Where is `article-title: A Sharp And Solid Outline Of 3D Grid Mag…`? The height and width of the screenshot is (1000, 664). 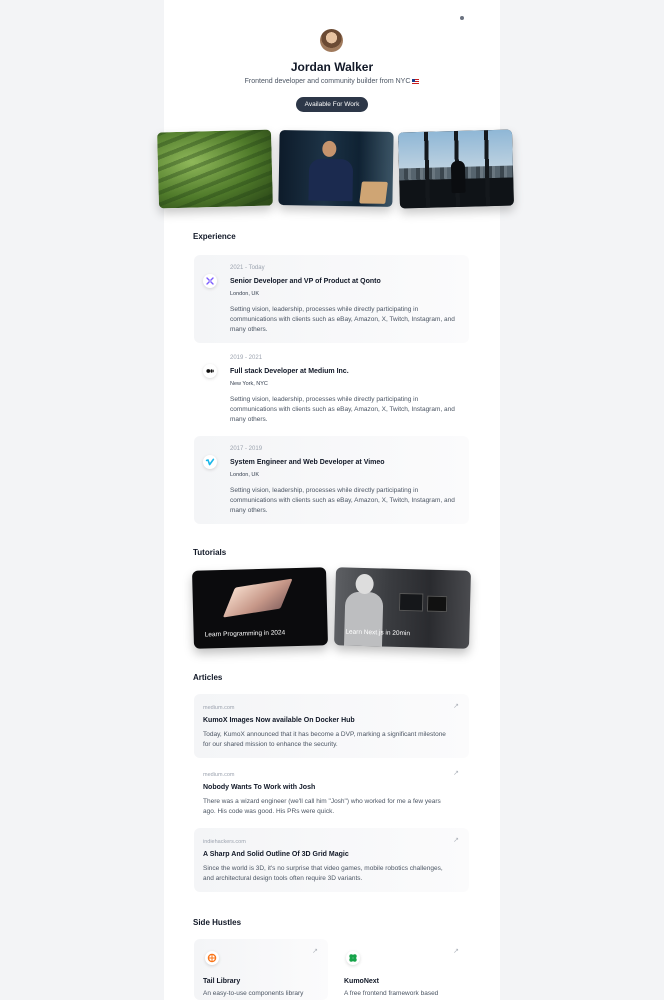
article-title: A Sharp And Solid Outline Of 3D Grid Mag… is located at coordinates (276, 854).